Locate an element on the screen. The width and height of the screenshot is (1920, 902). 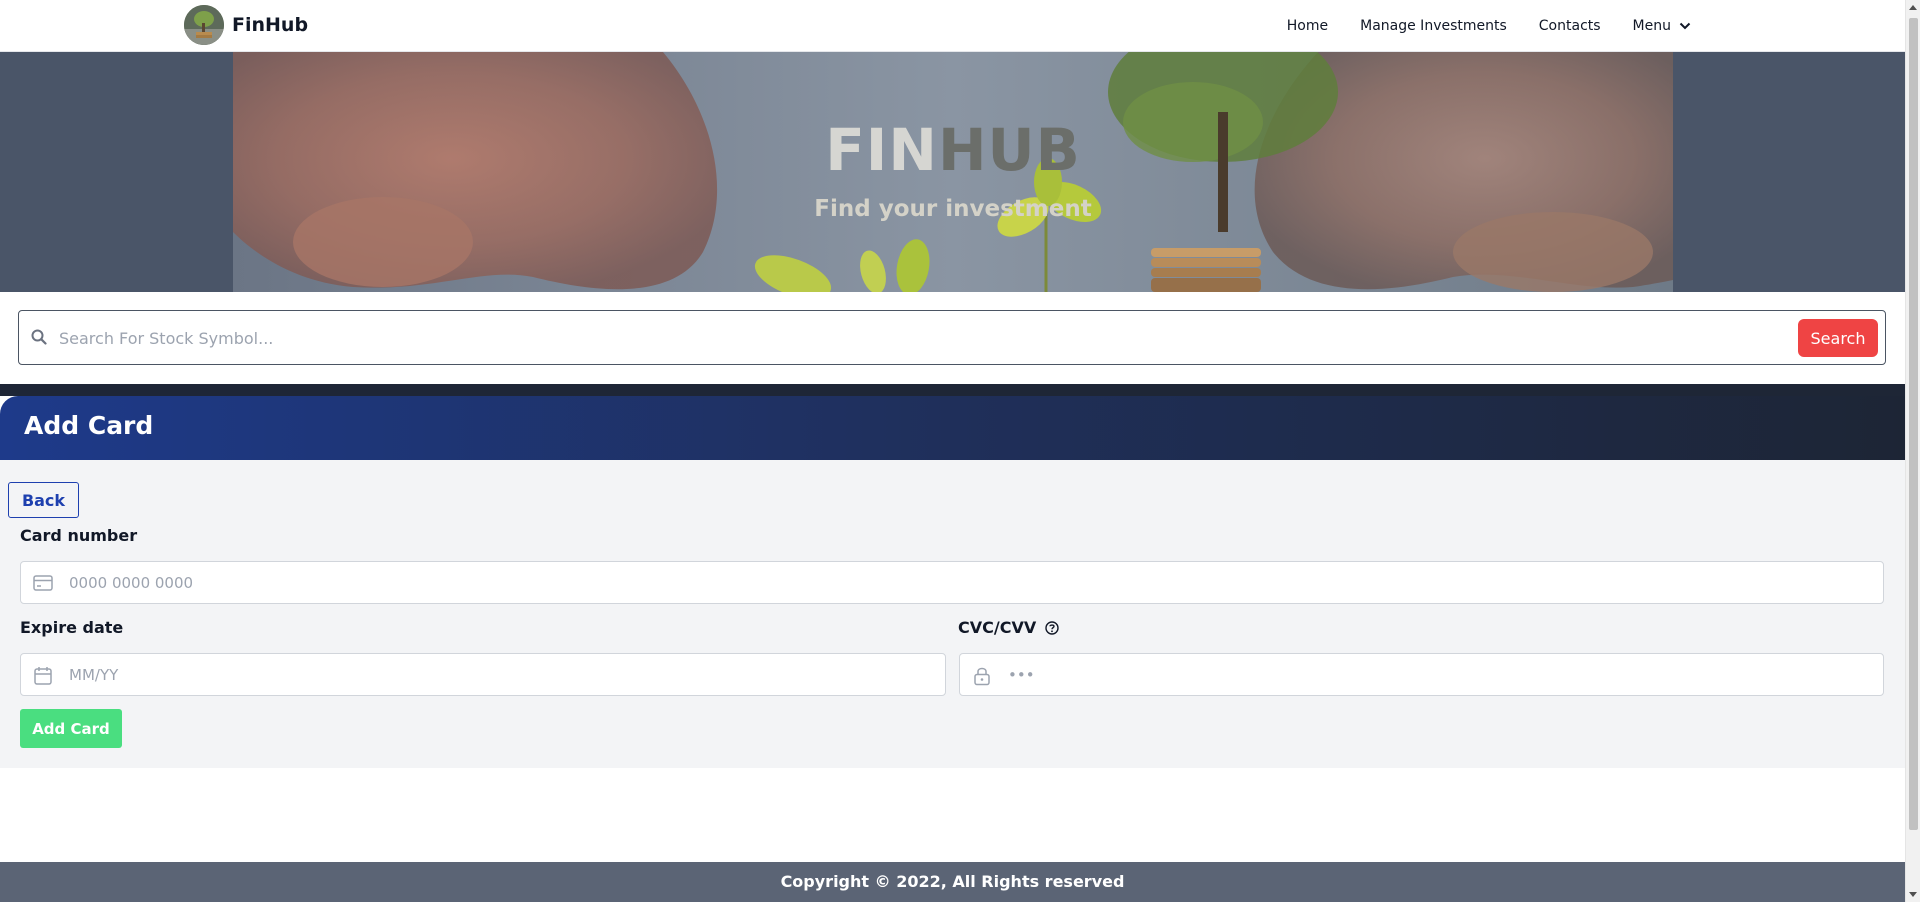
cvc-field is located at coordinates (1421, 674).